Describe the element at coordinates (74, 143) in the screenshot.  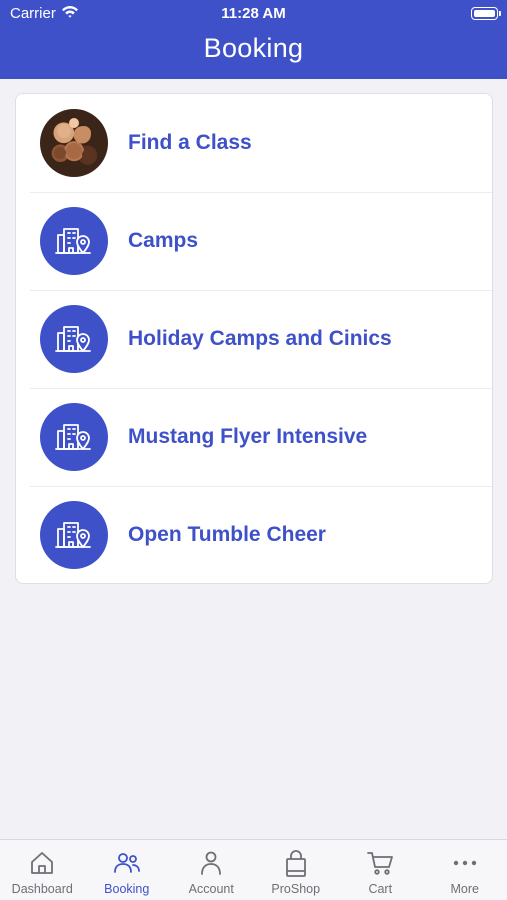
I see `group-photo-avatar` at that location.